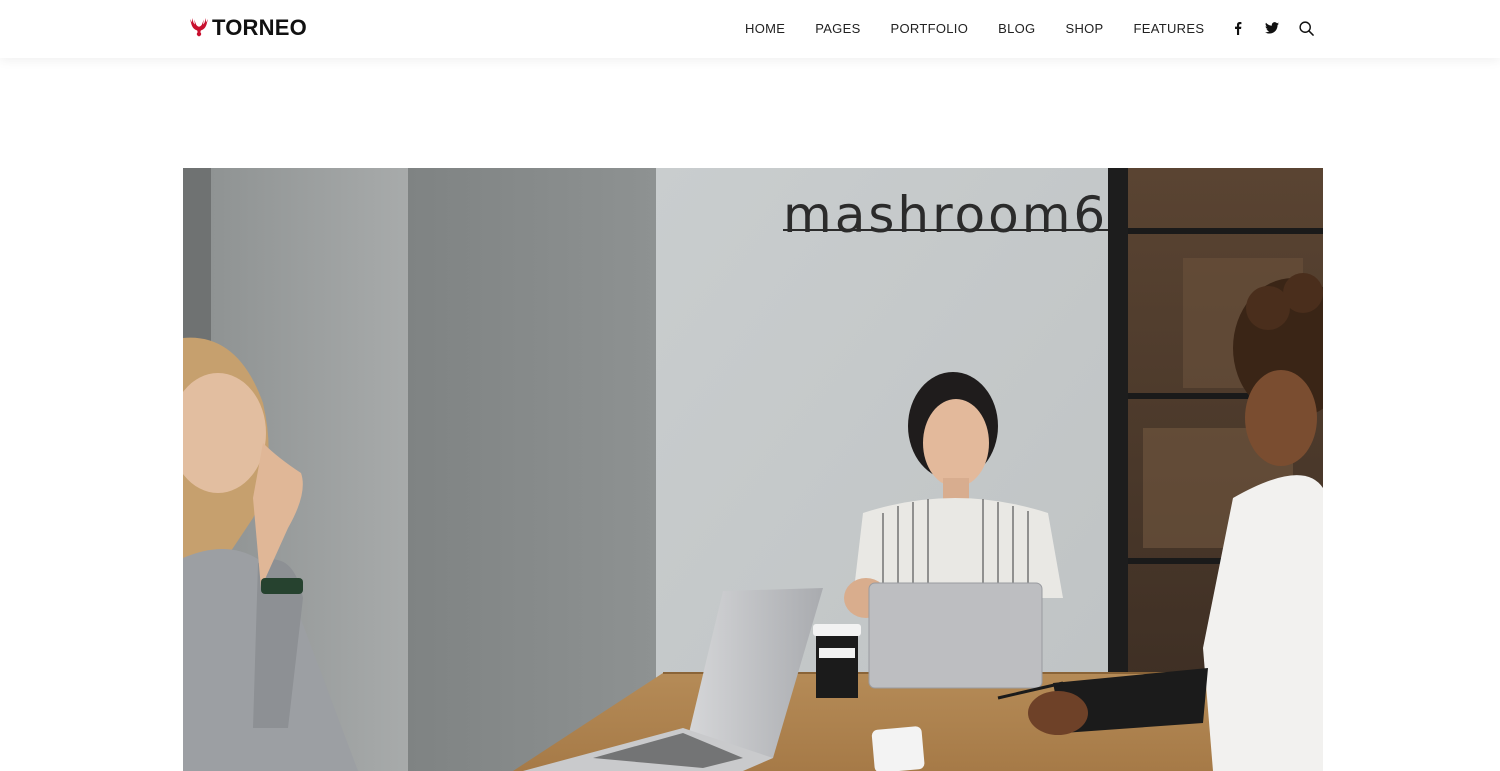 The width and height of the screenshot is (1500, 771). What do you see at coordinates (945, 215) in the screenshot?
I see `wall-sign-text: mashroom6` at bounding box center [945, 215].